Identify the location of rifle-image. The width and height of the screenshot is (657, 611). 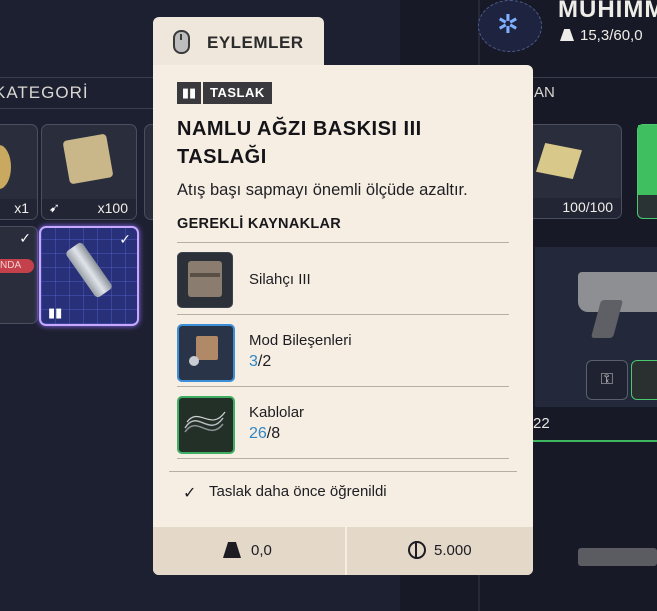
(617, 557).